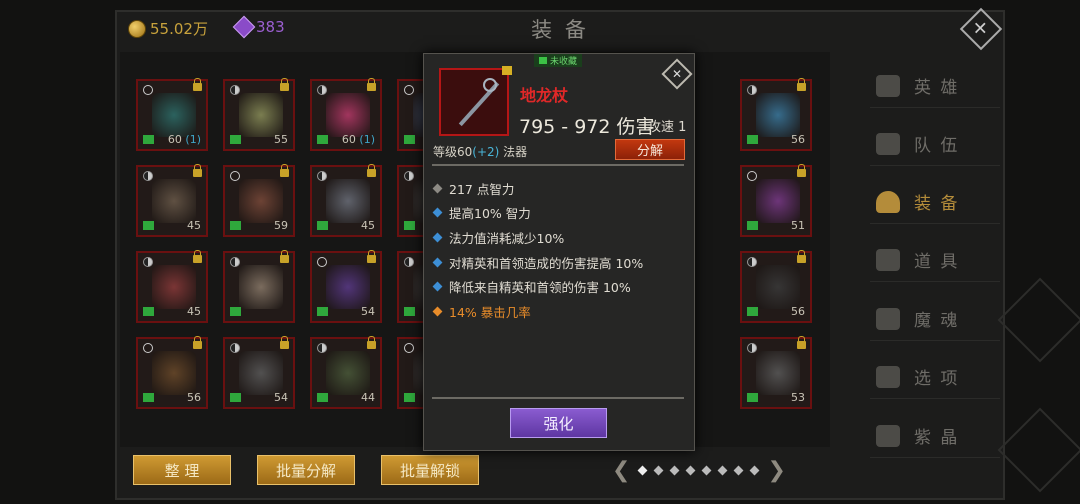 This screenshot has width=1080, height=504. Describe the element at coordinates (544, 95) in the screenshot. I see `item-name: 地龙杖` at that location.